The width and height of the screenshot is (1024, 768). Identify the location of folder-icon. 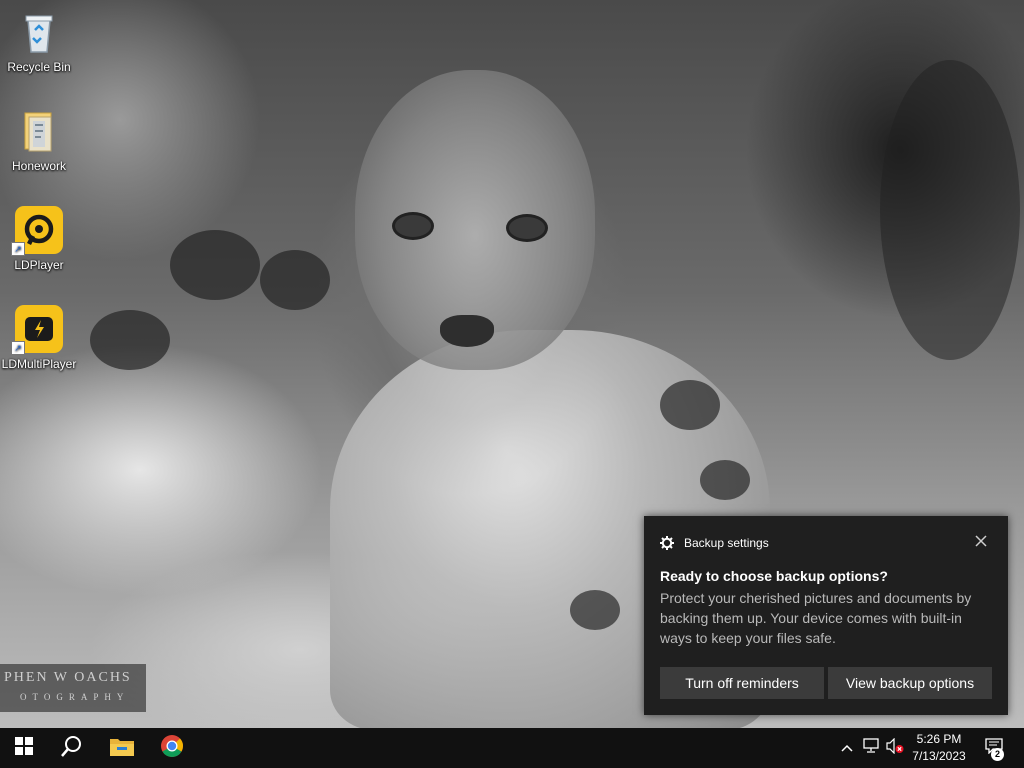
(39, 131).